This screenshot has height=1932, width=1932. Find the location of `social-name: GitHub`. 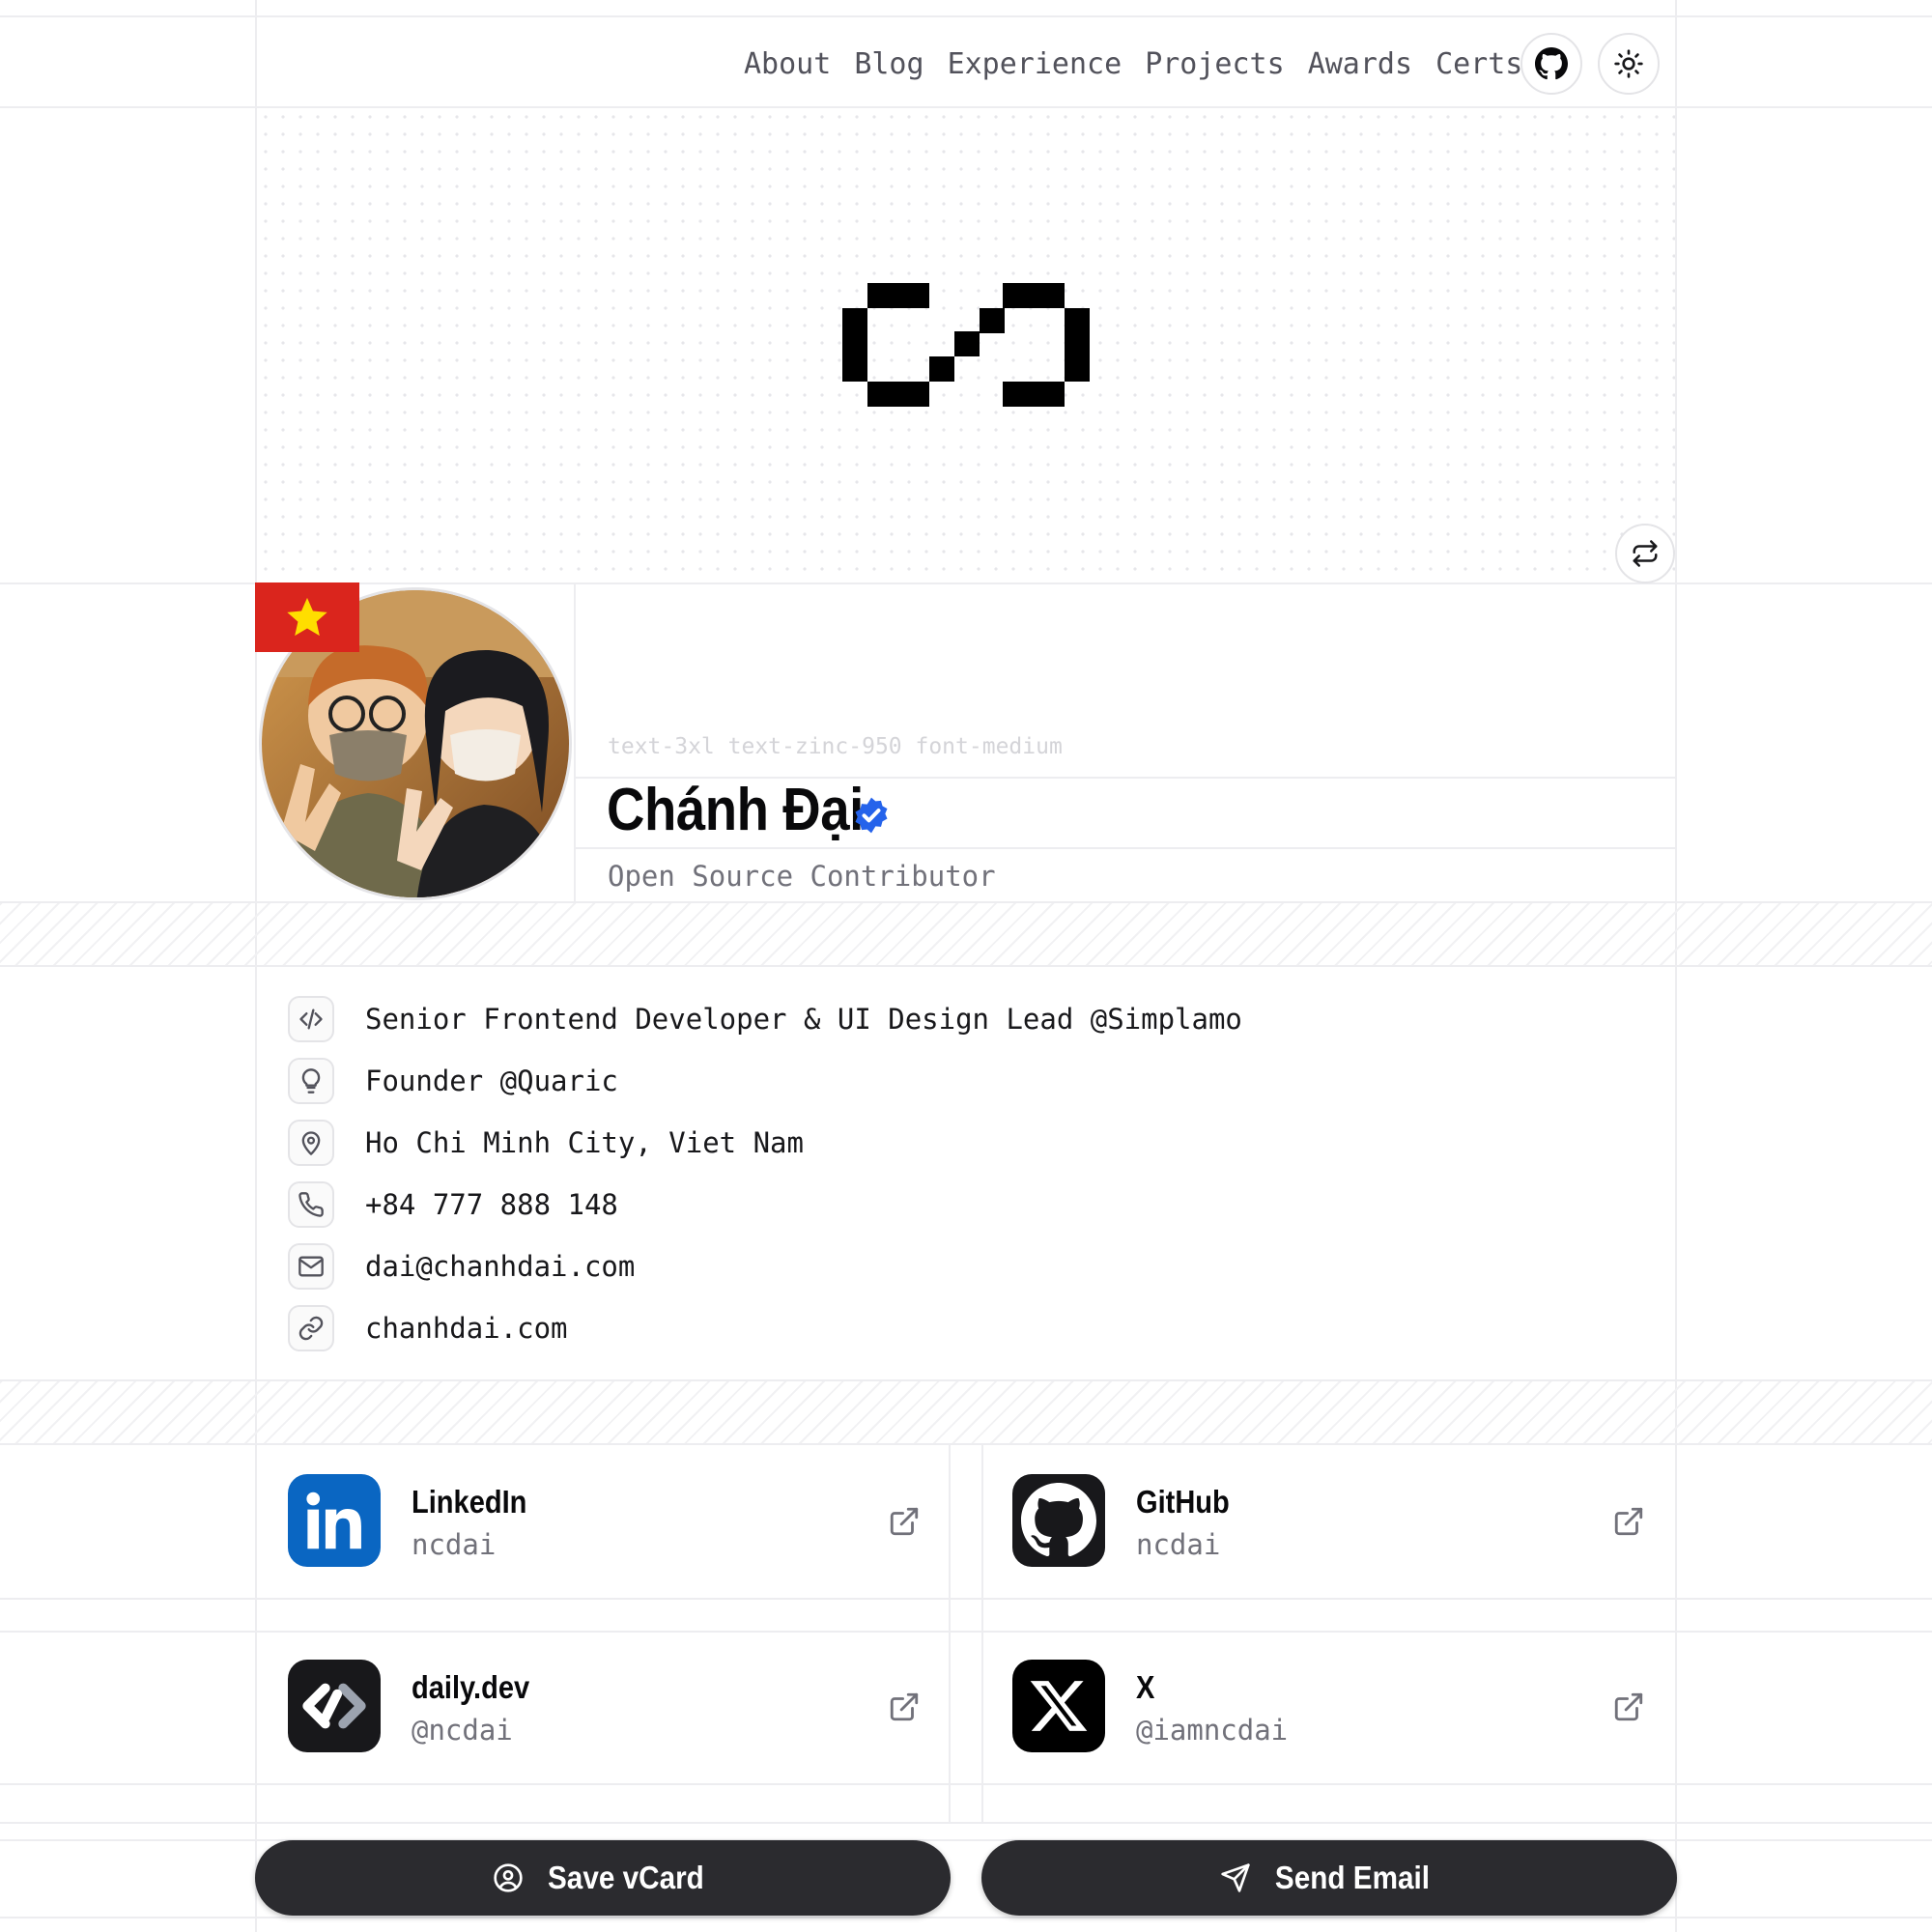

social-name: GitHub is located at coordinates (1183, 1502).